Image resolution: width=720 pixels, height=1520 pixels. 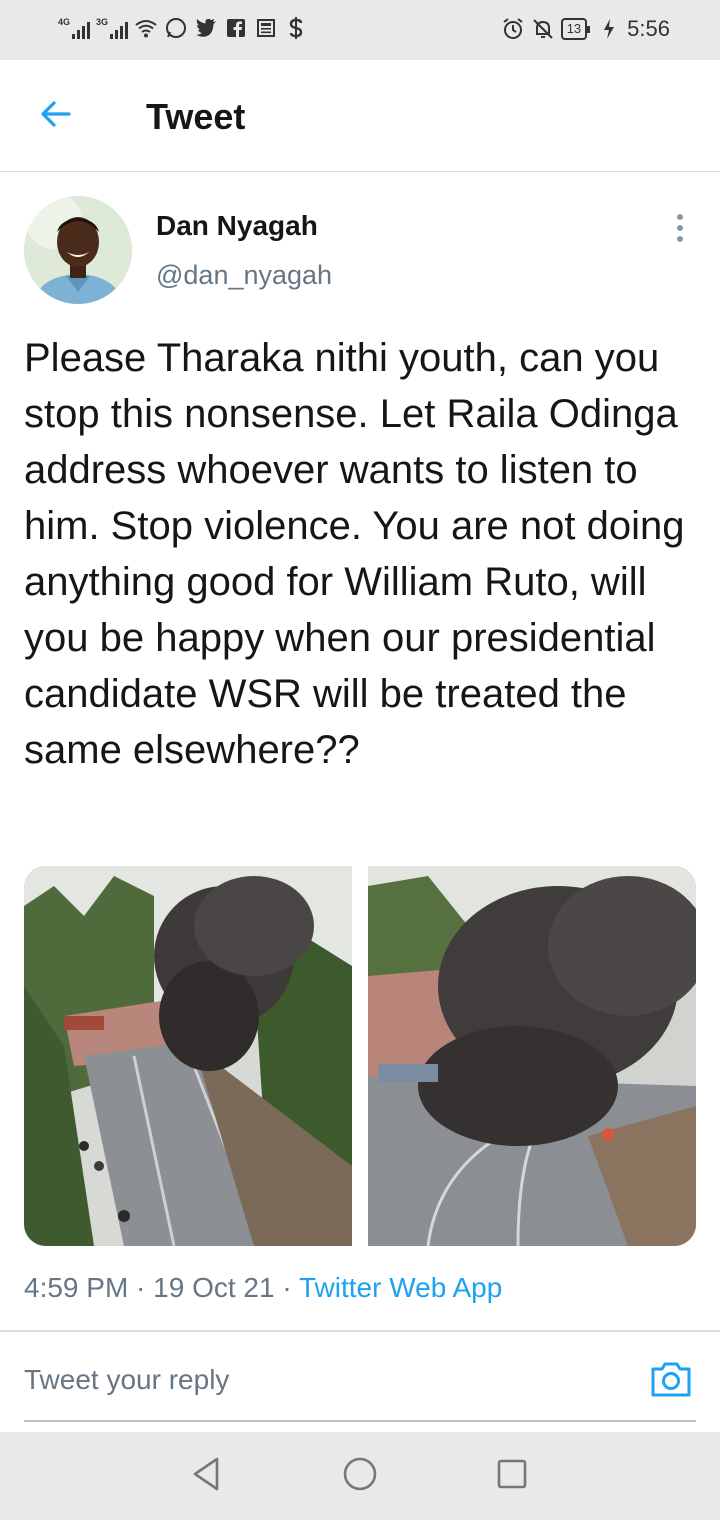 I want to click on author-name: Dan Nyagah, so click(x=237, y=226).